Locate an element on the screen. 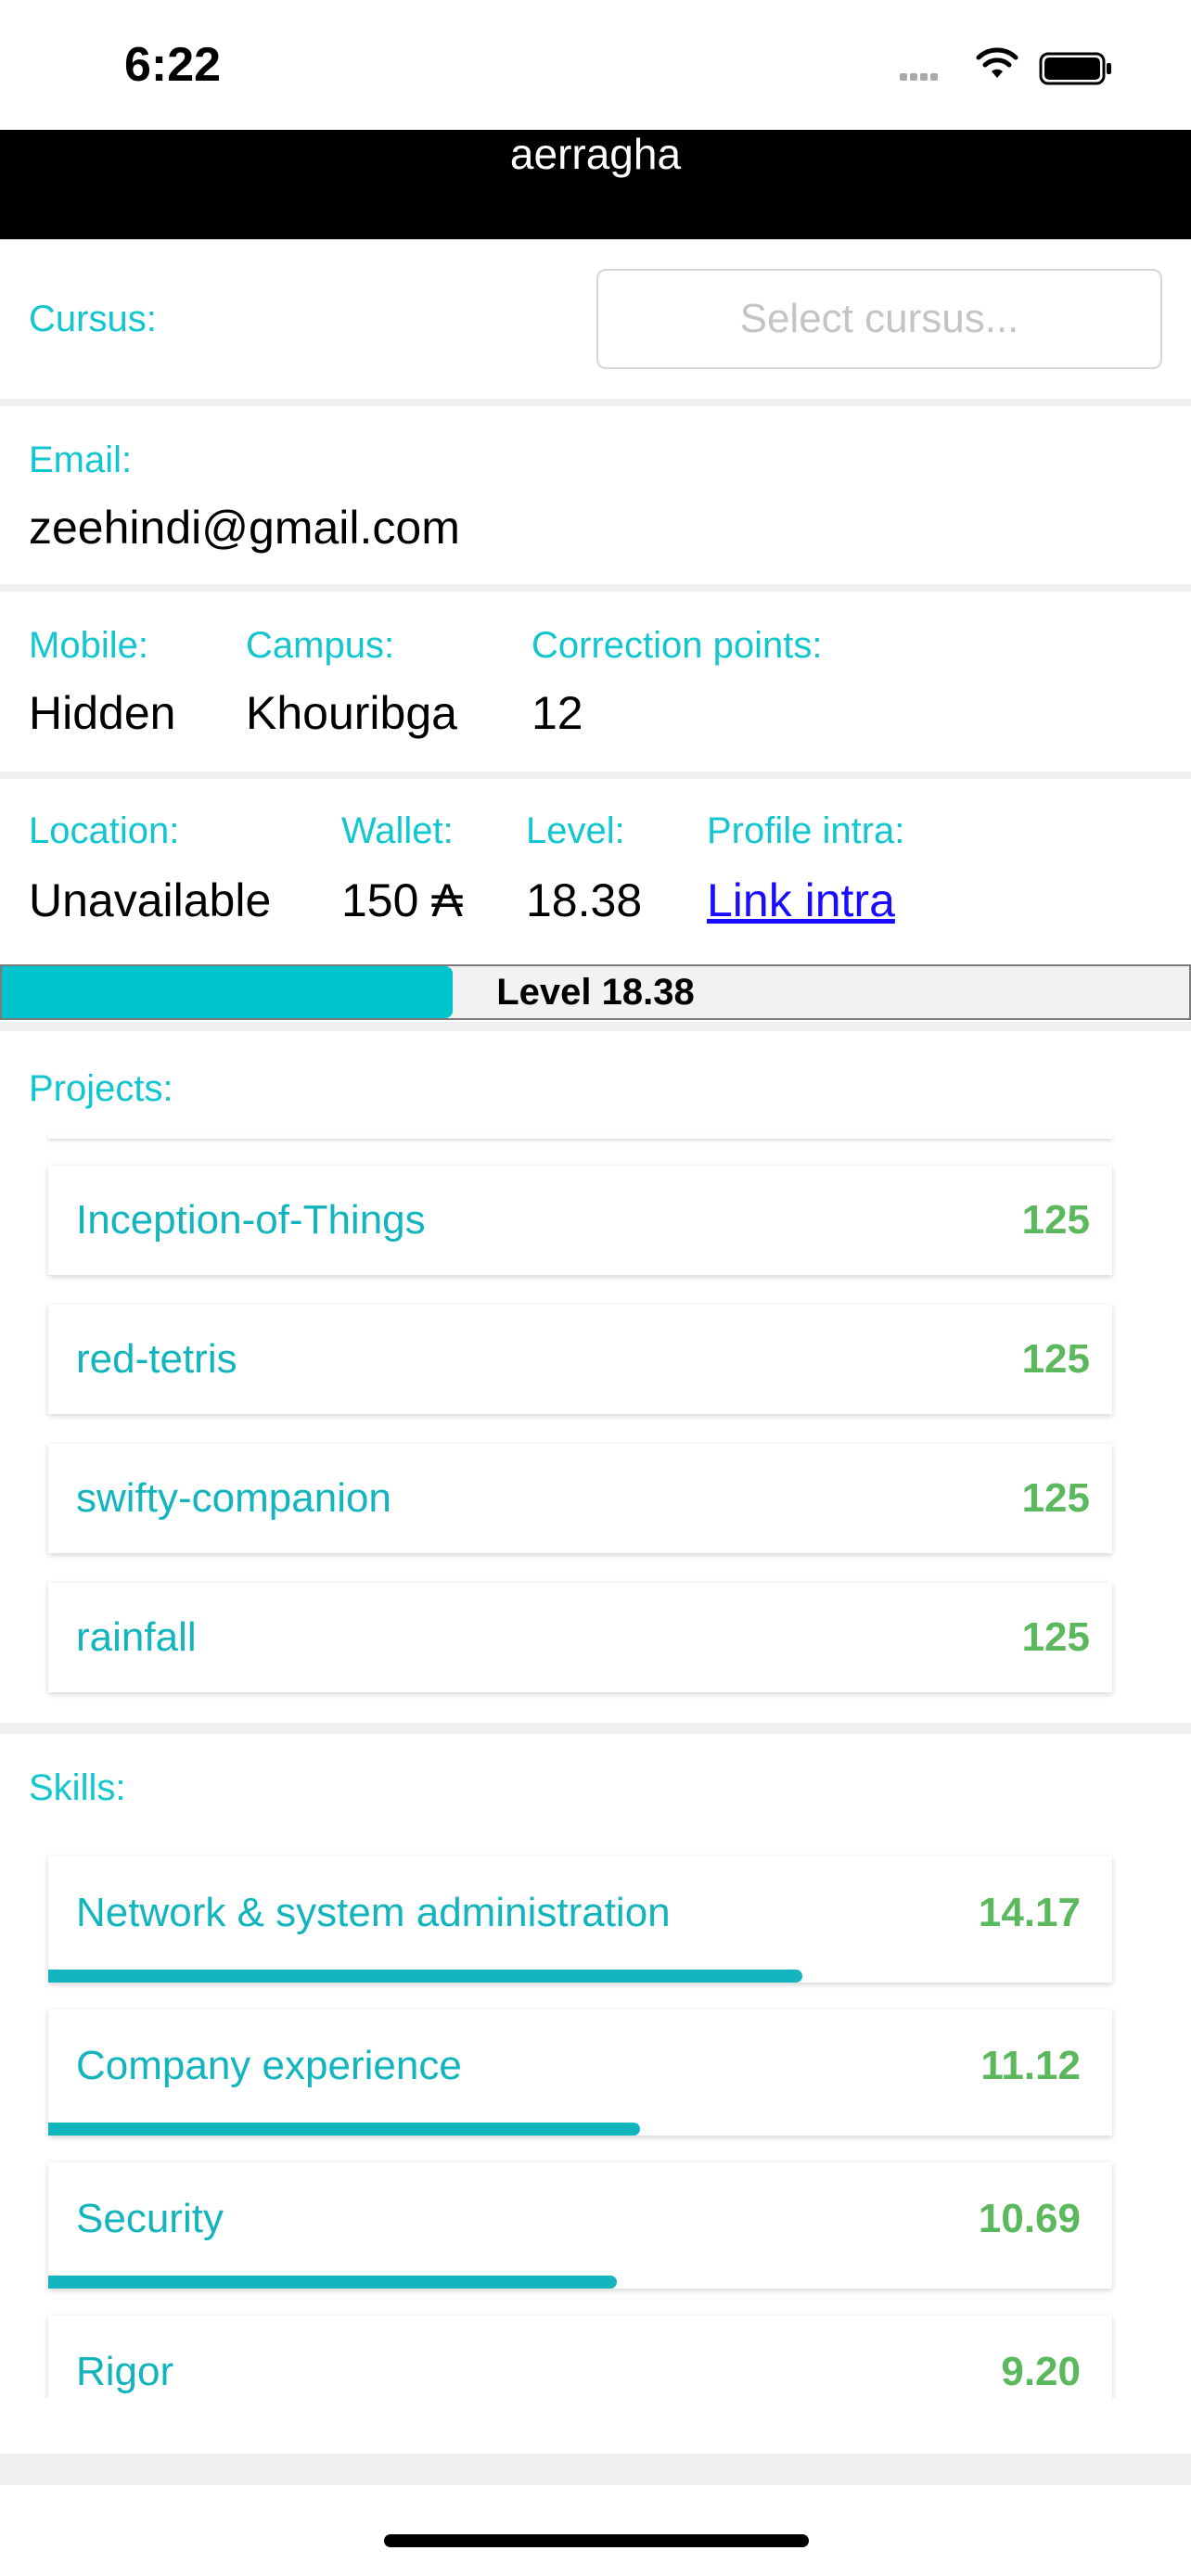 This screenshot has width=1191, height=2576. location-label: Location: is located at coordinates (104, 830).